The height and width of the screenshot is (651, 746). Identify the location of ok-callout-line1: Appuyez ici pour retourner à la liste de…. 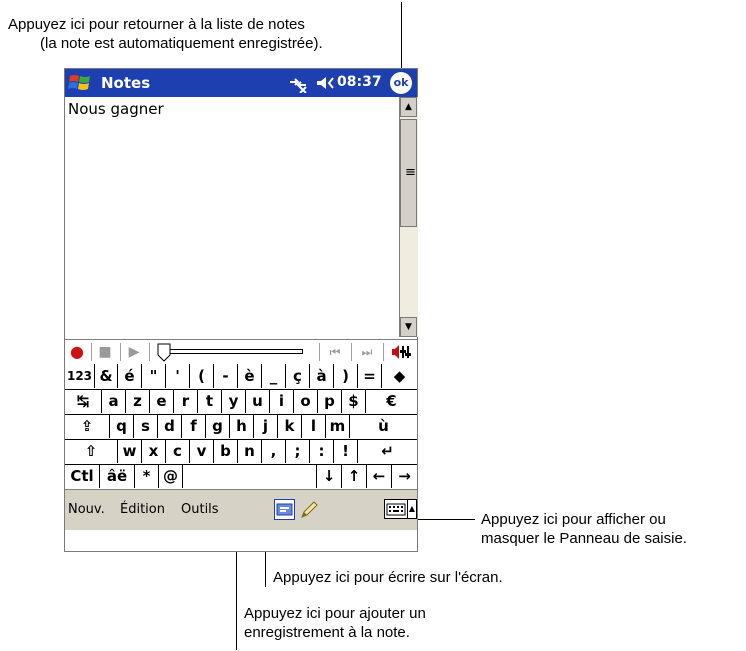
(156, 24).